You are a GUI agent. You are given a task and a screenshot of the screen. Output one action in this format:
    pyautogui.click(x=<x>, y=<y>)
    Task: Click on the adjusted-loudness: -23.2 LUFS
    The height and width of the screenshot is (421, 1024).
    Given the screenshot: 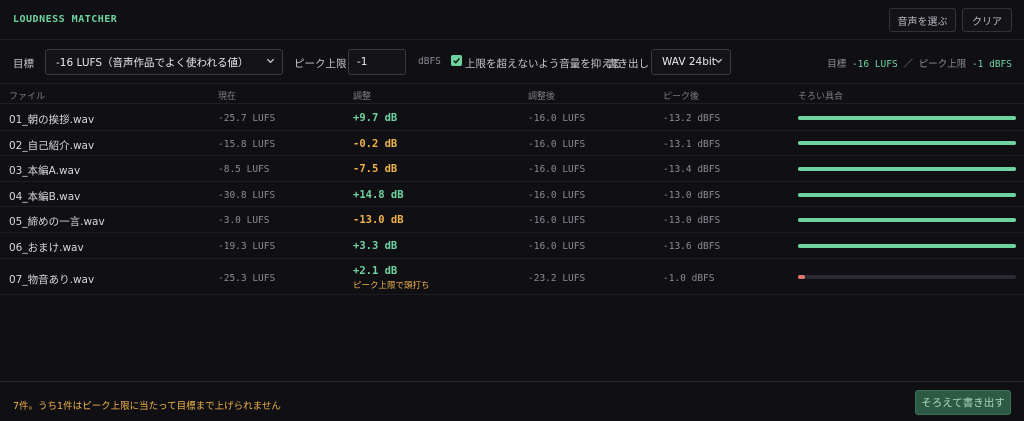 What is the action you would take?
    pyautogui.click(x=557, y=278)
    